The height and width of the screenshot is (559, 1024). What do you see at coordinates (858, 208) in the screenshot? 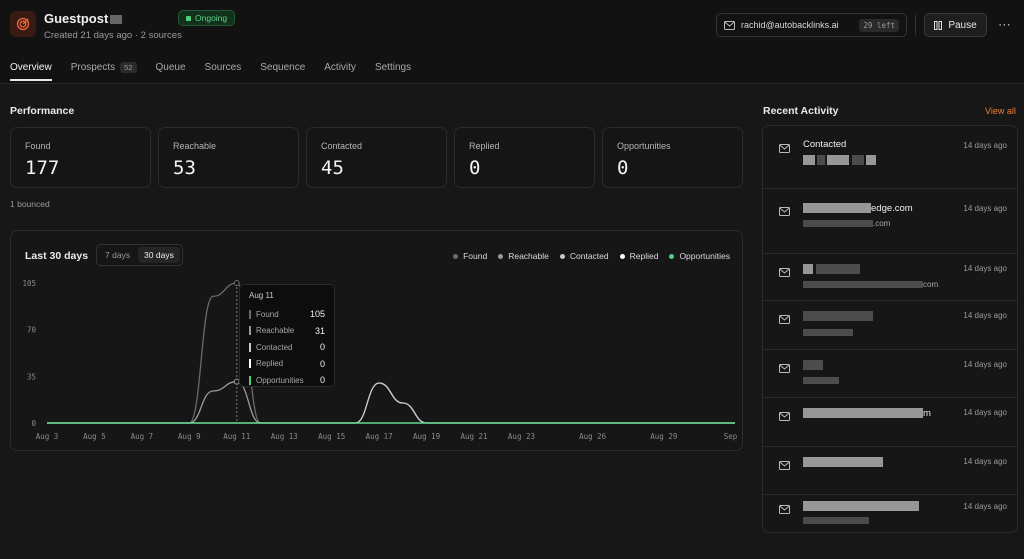
I see `activity-title: edge.com` at bounding box center [858, 208].